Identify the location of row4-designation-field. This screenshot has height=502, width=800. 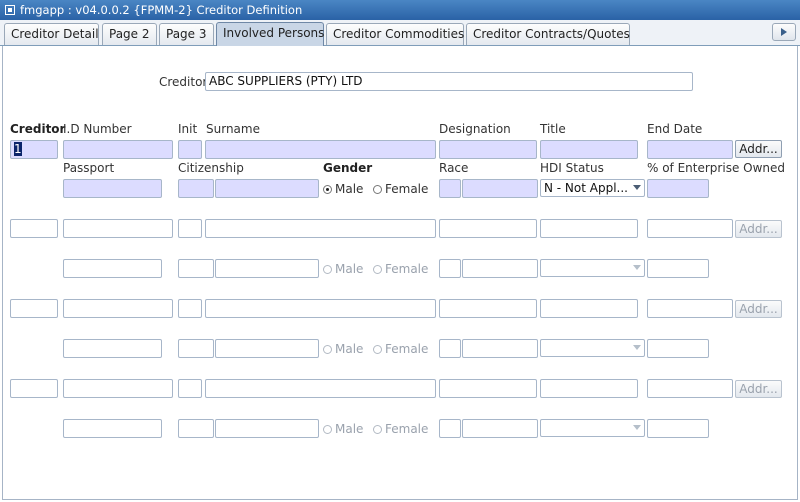
(488, 388).